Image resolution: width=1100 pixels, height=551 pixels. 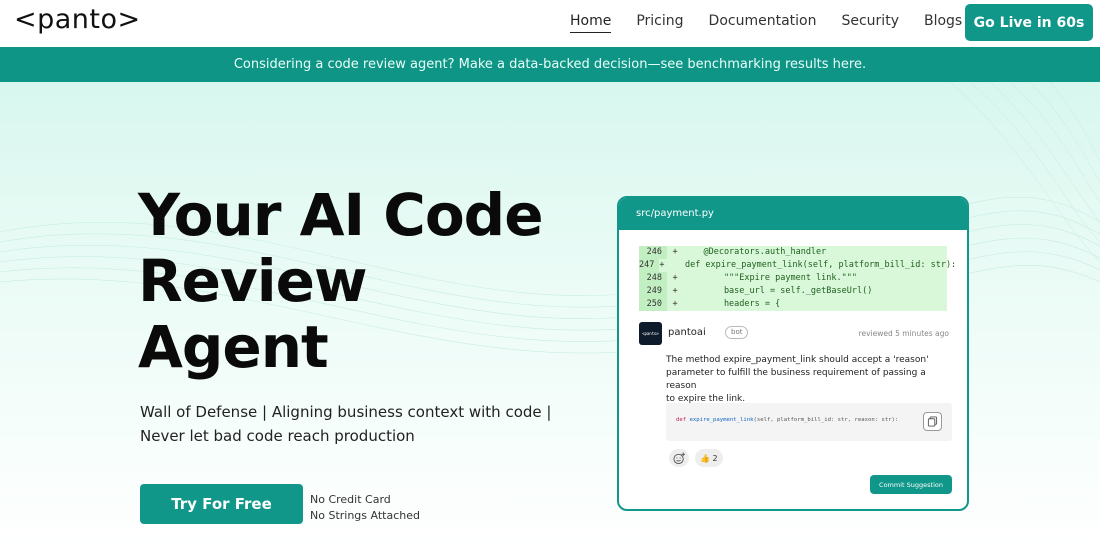 What do you see at coordinates (653, 304) in the screenshot?
I see `diff-line-number: 250` at bounding box center [653, 304].